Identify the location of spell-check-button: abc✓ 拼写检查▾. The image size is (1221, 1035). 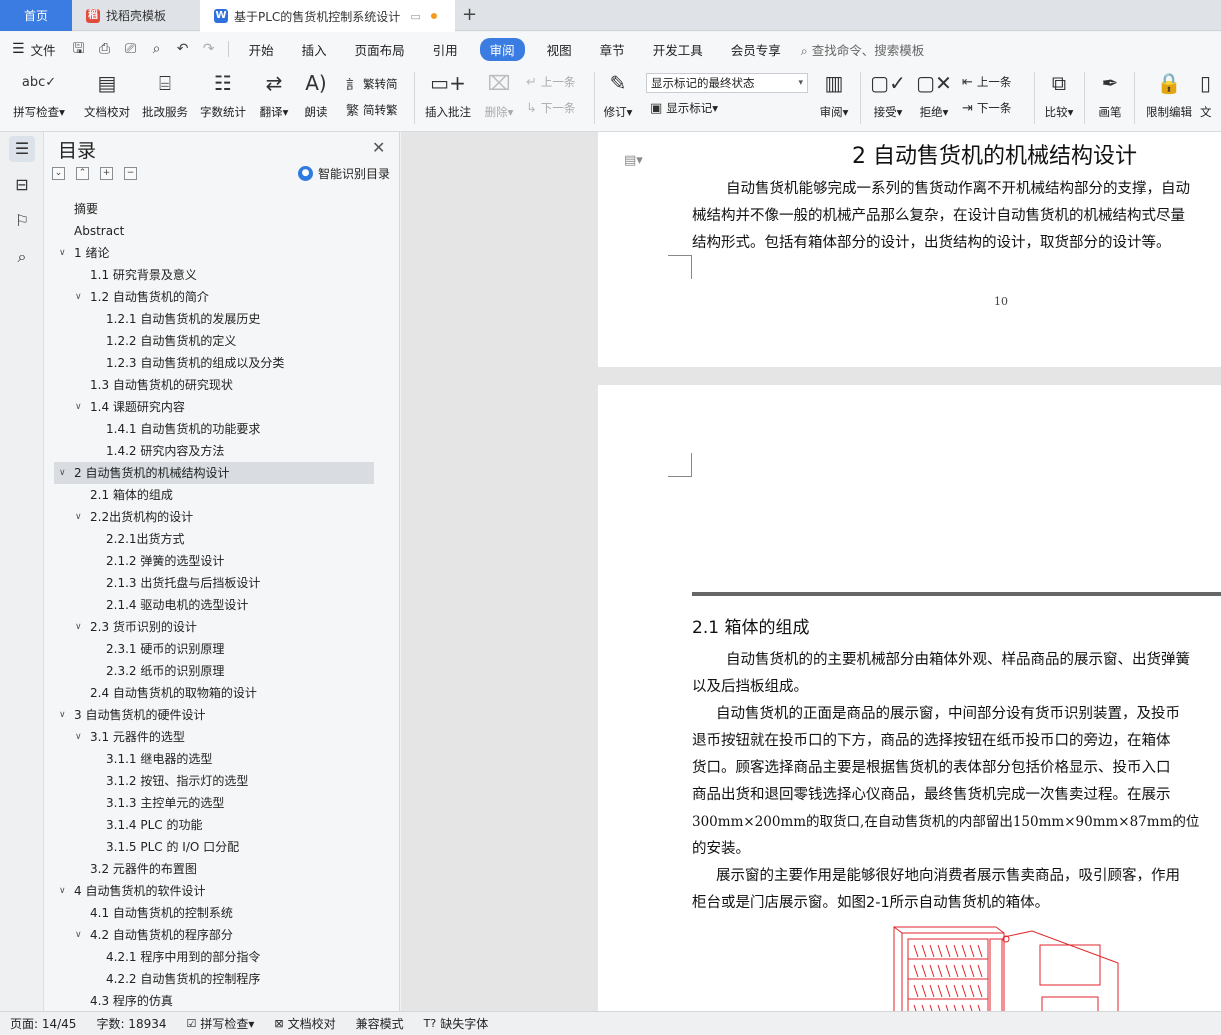
(39, 95).